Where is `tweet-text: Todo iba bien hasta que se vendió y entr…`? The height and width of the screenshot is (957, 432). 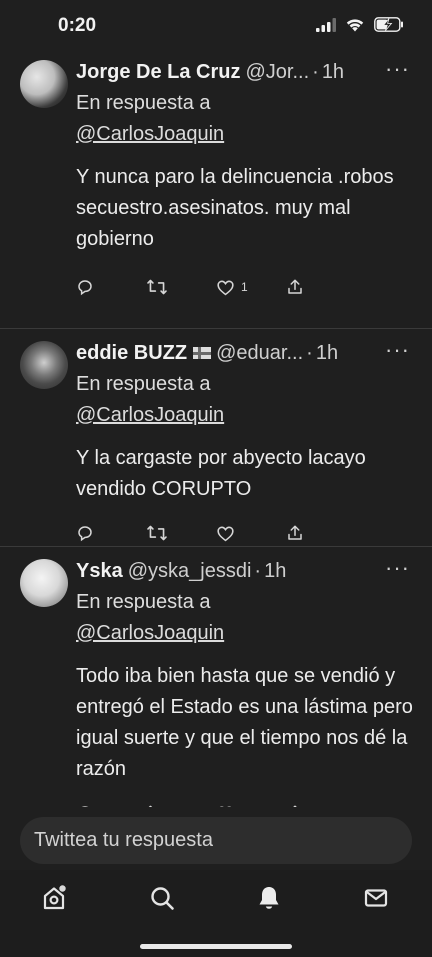
tweet-text: Todo iba bien hasta que se vendió y entr… is located at coordinates (244, 722).